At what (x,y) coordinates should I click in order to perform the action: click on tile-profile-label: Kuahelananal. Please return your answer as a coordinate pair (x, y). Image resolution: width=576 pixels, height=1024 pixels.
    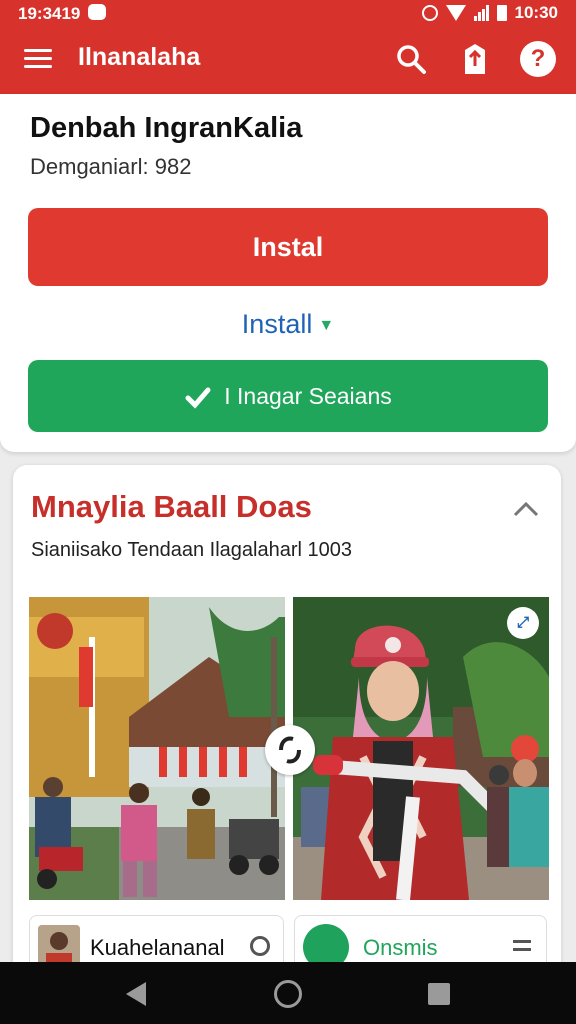
    Looking at the image, I should click on (157, 947).